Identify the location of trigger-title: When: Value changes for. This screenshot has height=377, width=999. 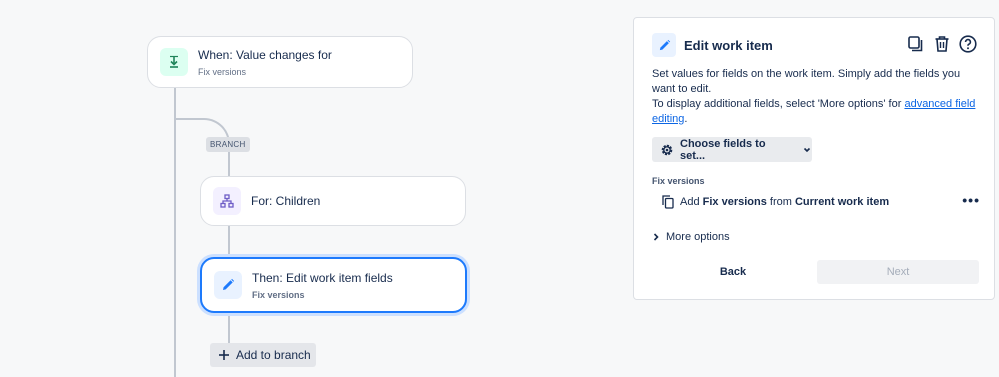
(265, 54).